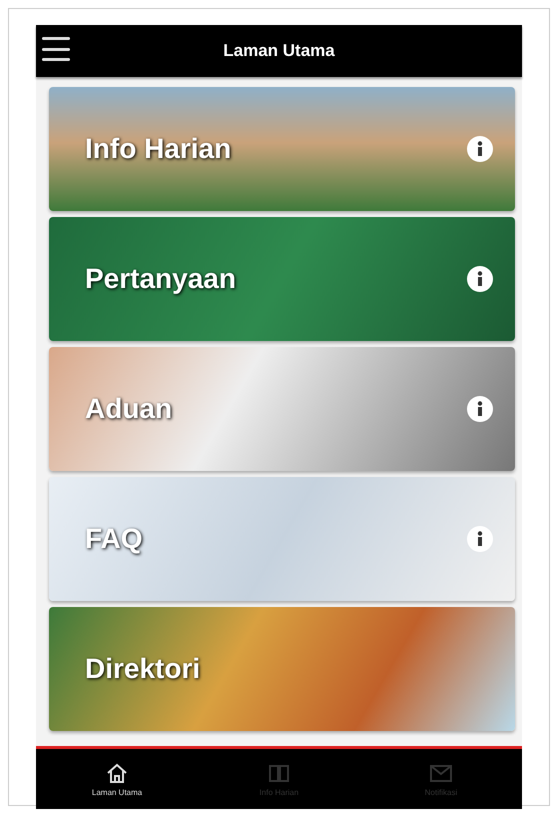 Image resolution: width=560 pixels, height=816 pixels. Describe the element at coordinates (128, 409) in the screenshot. I see `card-title: Aduan` at that location.